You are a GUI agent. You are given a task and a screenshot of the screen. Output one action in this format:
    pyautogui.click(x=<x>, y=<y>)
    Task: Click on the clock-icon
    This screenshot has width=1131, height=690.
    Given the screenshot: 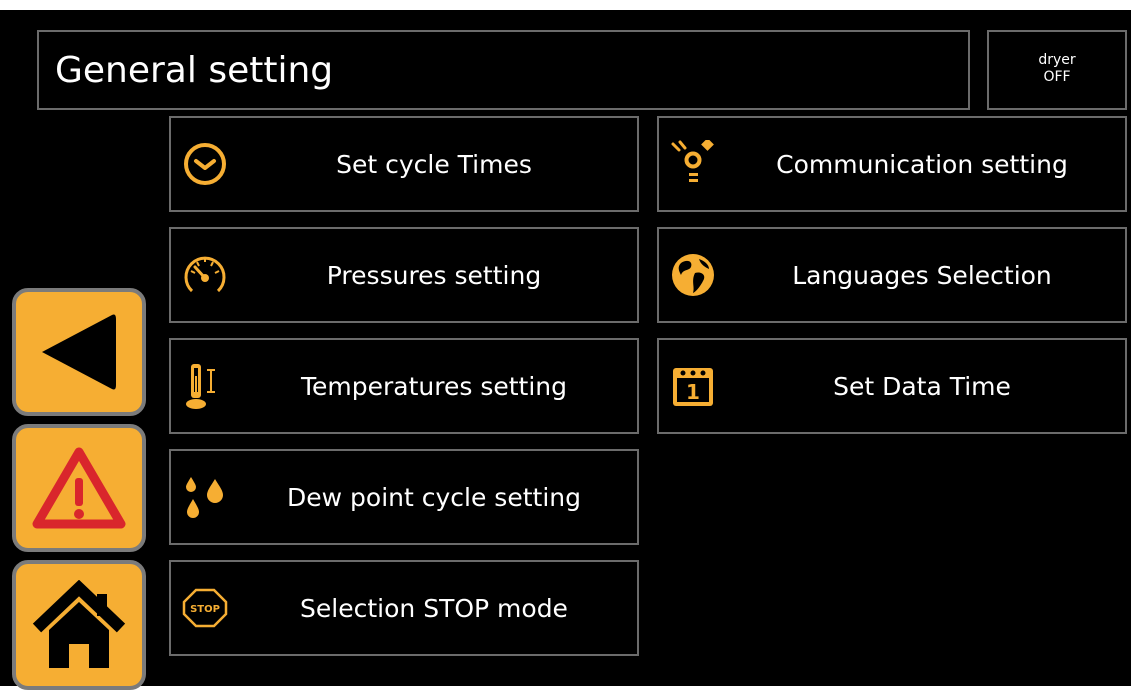 What is the action you would take?
    pyautogui.click(x=205, y=164)
    